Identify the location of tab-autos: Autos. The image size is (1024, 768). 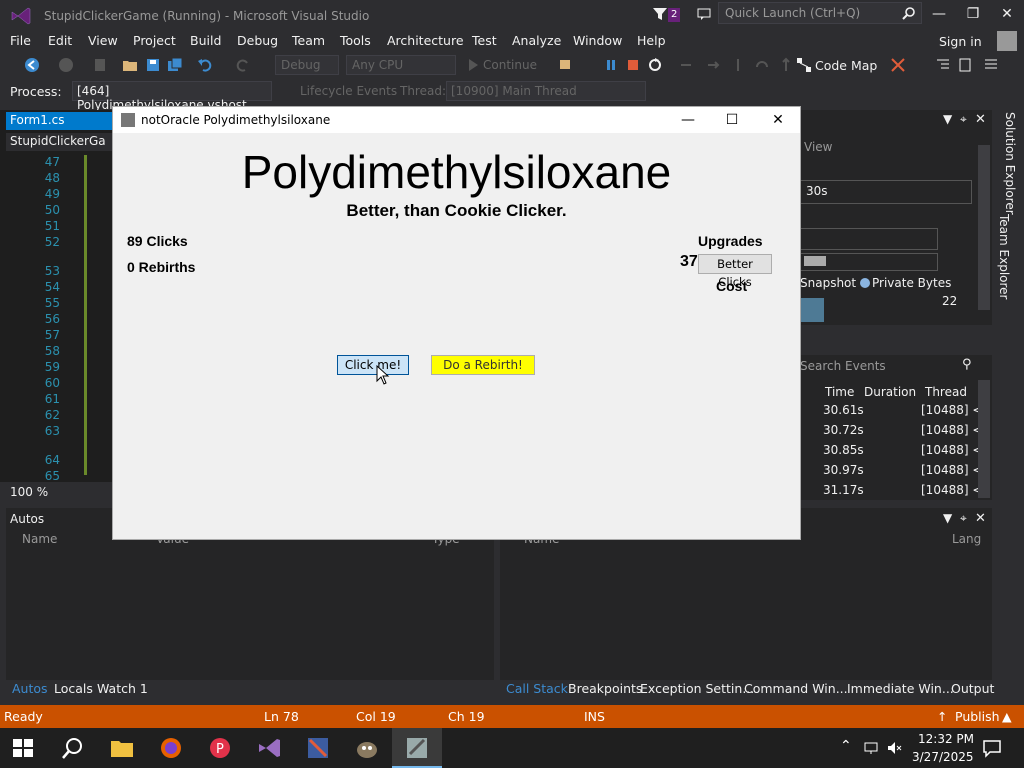
(30, 688).